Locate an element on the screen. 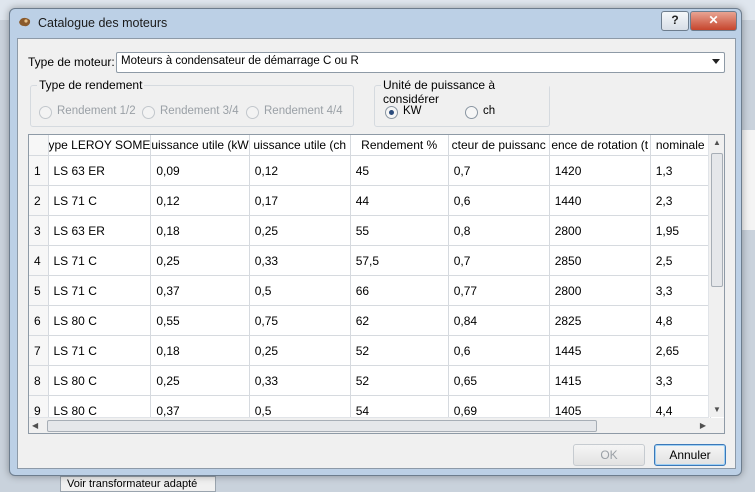 The image size is (755, 492). table-cell: 45 is located at coordinates (399, 170).